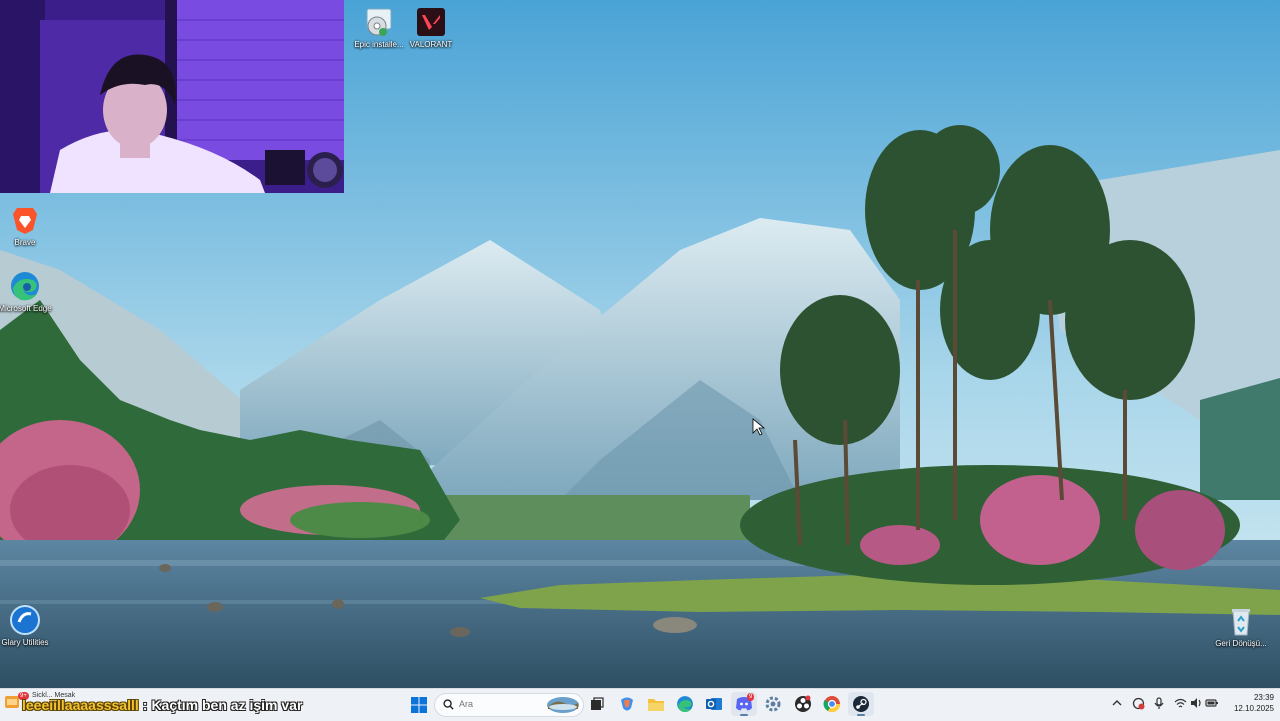 This screenshot has width=1280, height=721. I want to click on taskbar-clock: 23:39 12.10.2025, so click(1249, 703).